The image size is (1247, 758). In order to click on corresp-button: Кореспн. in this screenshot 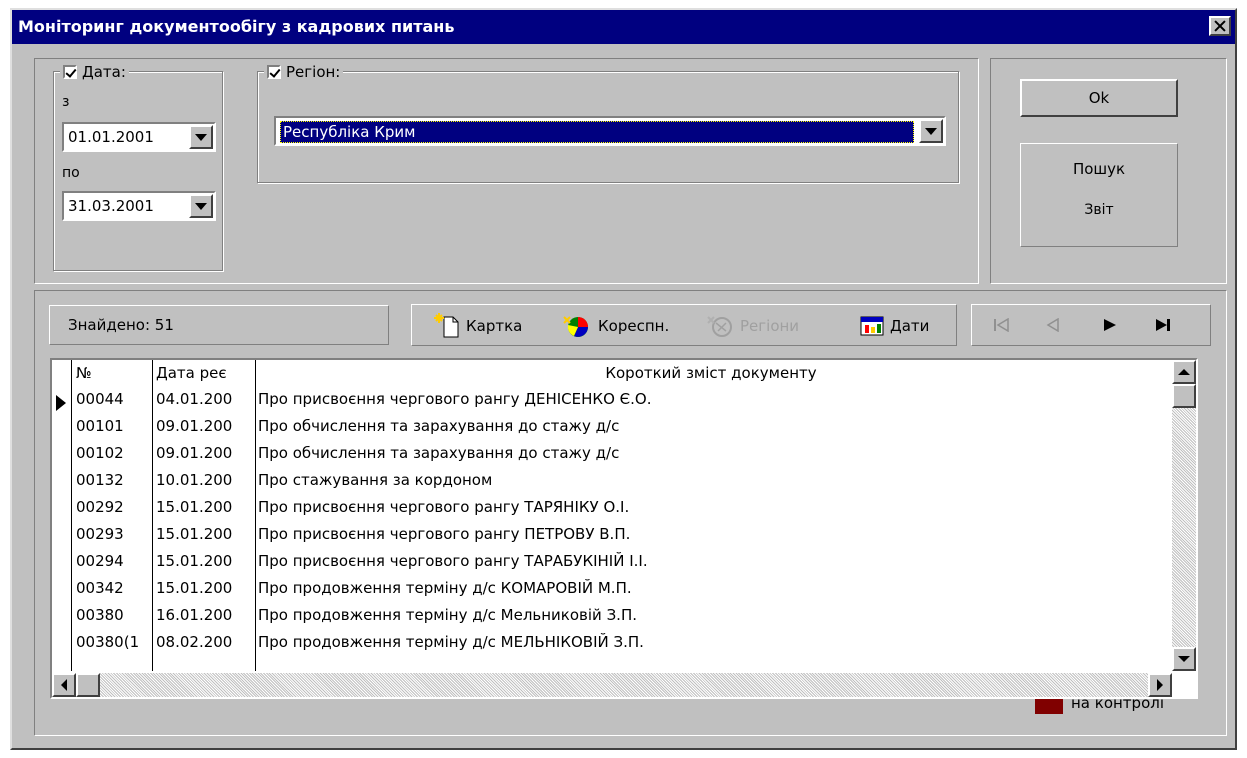, I will do `click(615, 326)`.